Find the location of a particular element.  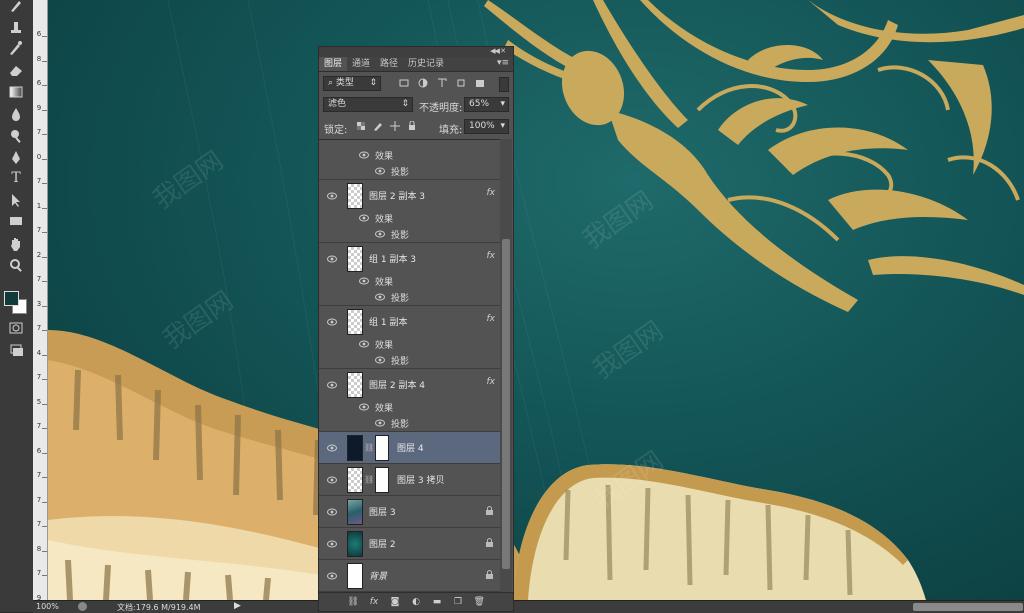

add-style-icon: fx is located at coordinates (374, 602).